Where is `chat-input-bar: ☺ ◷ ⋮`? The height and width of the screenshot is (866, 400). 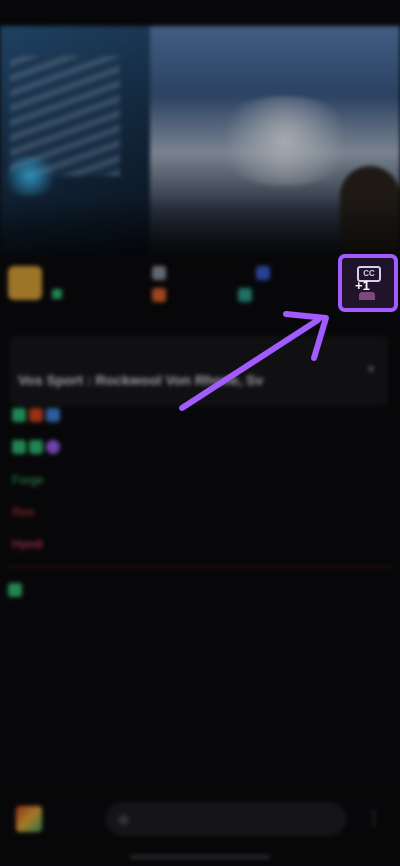 chat-input-bar: ☺ ◷ ⋮ is located at coordinates (200, 821).